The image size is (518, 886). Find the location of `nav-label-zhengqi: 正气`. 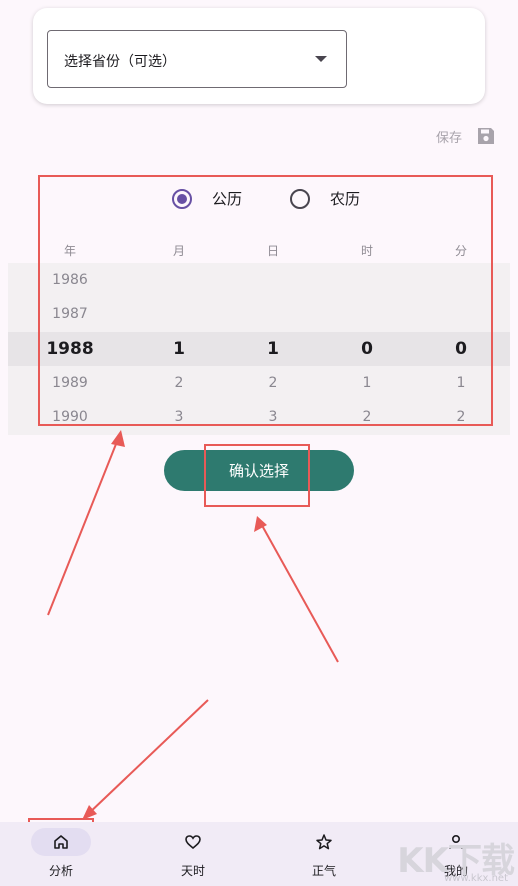

nav-label-zhengqi: 正气 is located at coordinates (323, 871).